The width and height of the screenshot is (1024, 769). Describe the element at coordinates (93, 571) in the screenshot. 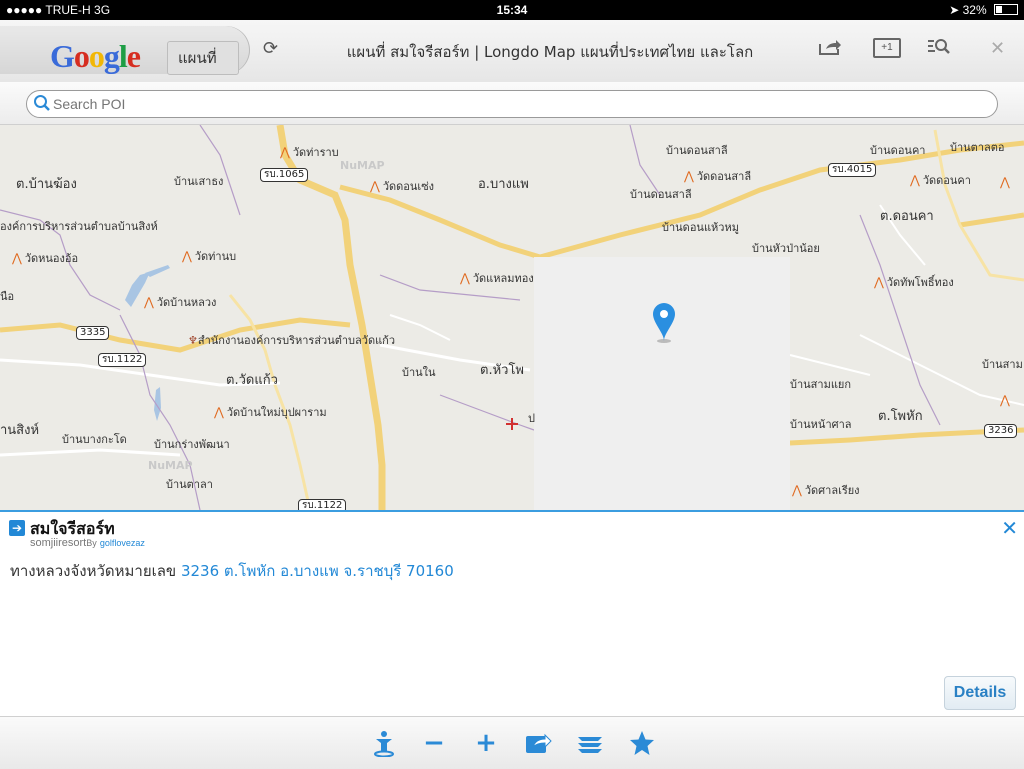

I see `address-prefix: ทางหลวงจังหวัดหมายเลข` at that location.